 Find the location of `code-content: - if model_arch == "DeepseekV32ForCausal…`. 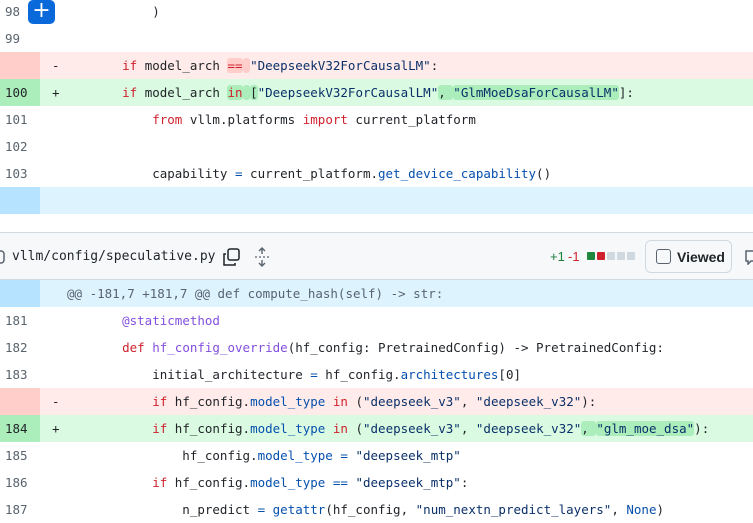

code-content: - if model_arch == "DeepseekV32ForCausal… is located at coordinates (396, 65).